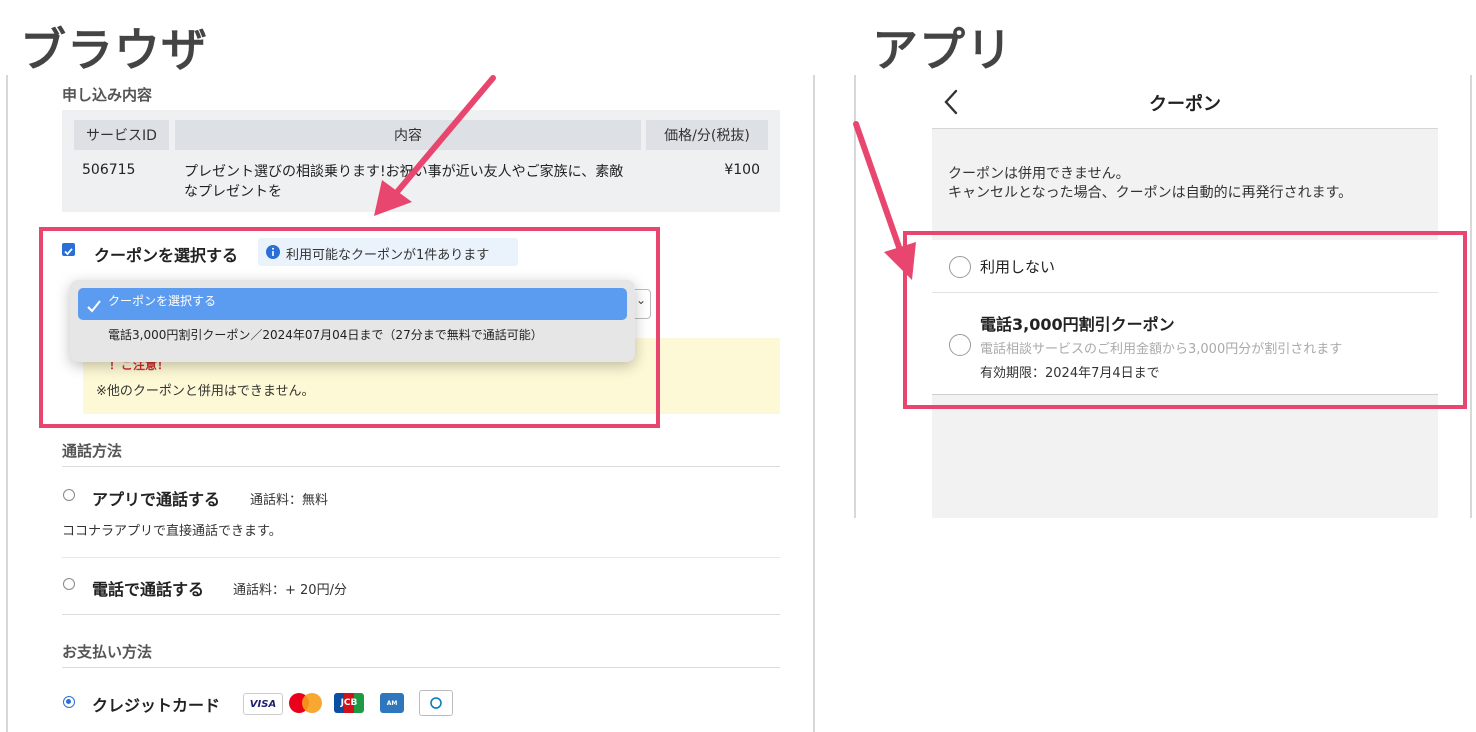  Describe the element at coordinates (1150, 193) in the screenshot. I see `app-notice-line-2: キャンセルとなった場合、クーポンは自動的に再発行されます。` at that location.